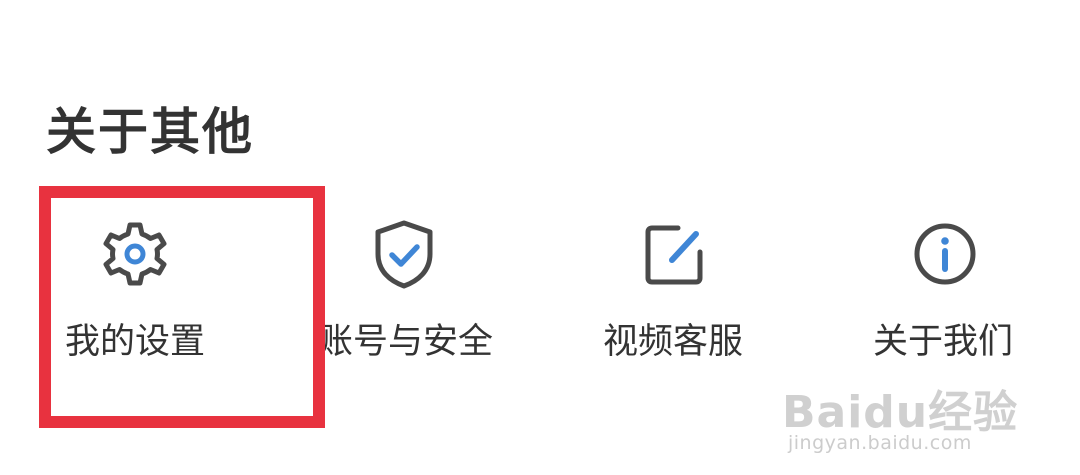 The image size is (1080, 475). I want to click on video-service-item: 视频客服, so click(690, 300).